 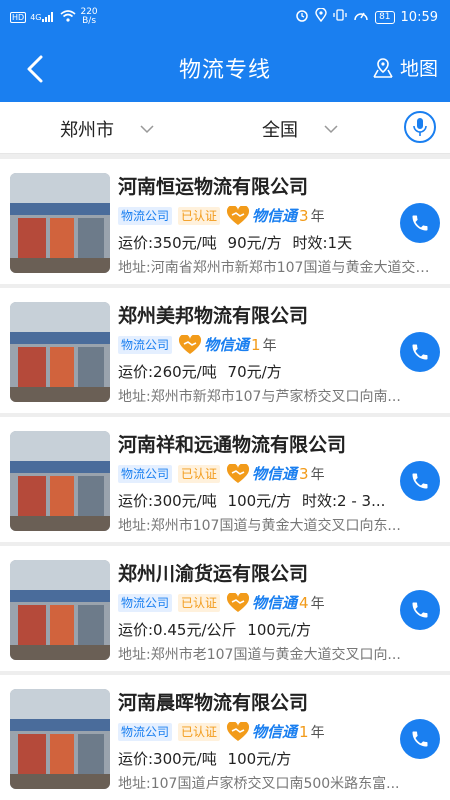 I want to click on wuxintong-badge: 物信通 4 年, so click(x=275, y=602).